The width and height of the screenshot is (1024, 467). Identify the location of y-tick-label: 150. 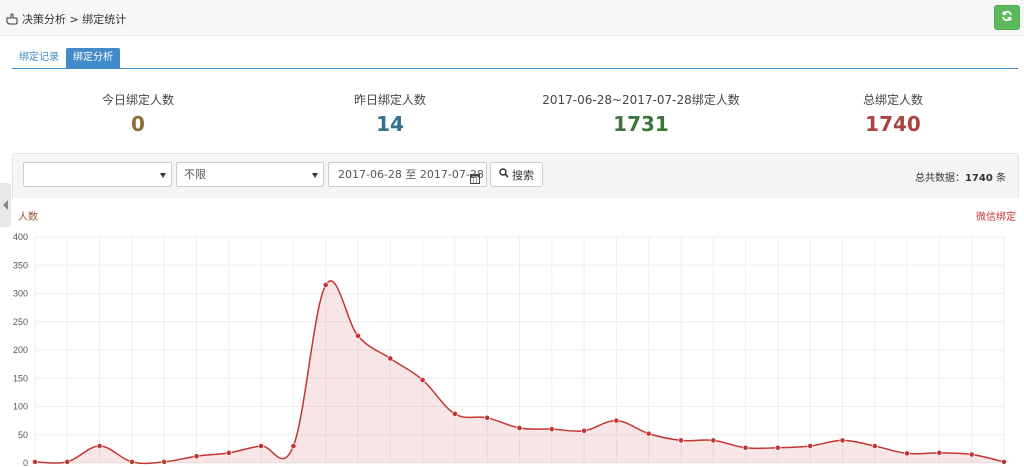
(20, 378).